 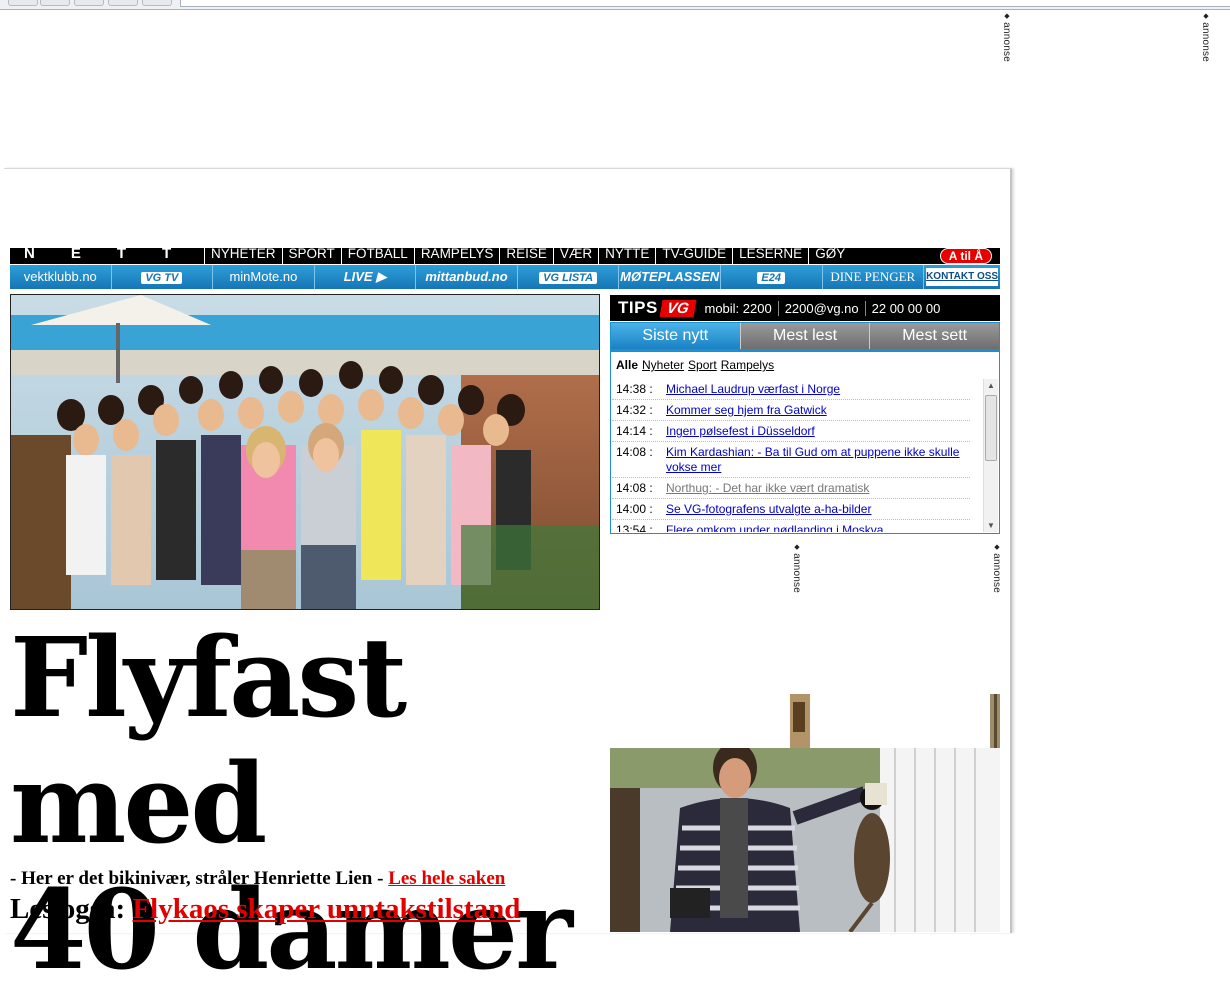 What do you see at coordinates (107, 256) in the screenshot?
I see `nett-logo: NETT` at bounding box center [107, 256].